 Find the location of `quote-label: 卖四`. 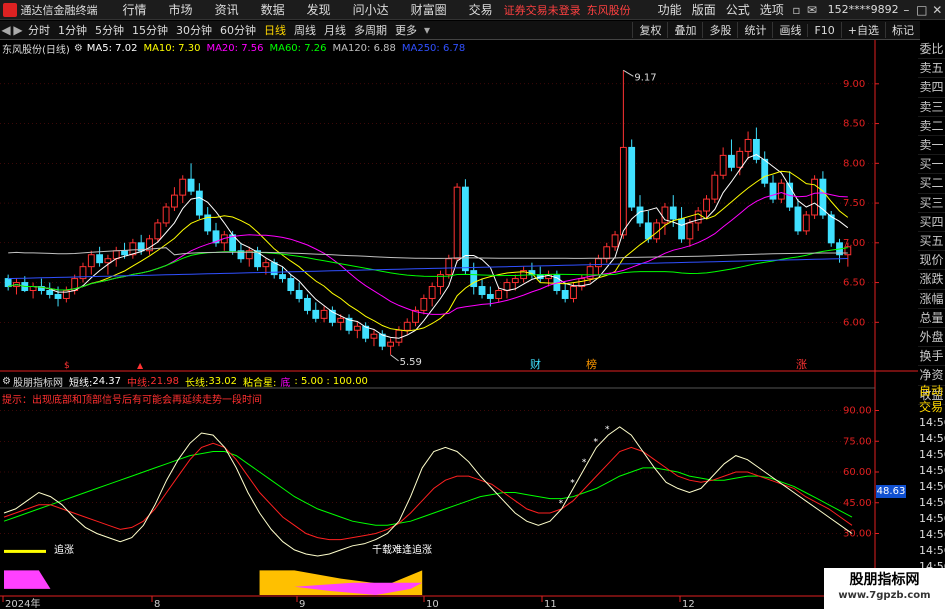

quote-label: 卖四 is located at coordinates (931, 88).